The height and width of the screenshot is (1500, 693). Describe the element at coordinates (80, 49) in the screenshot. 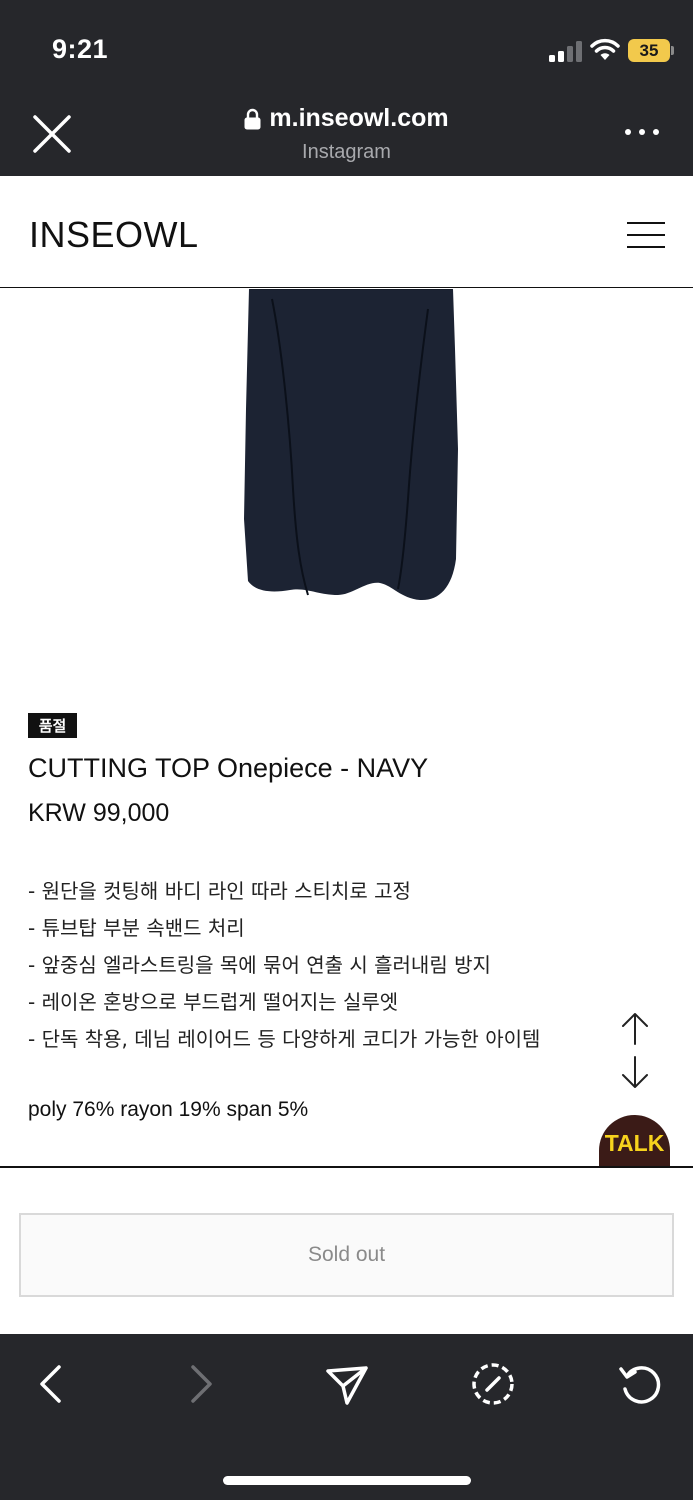

I see `status-time: 9:21` at that location.